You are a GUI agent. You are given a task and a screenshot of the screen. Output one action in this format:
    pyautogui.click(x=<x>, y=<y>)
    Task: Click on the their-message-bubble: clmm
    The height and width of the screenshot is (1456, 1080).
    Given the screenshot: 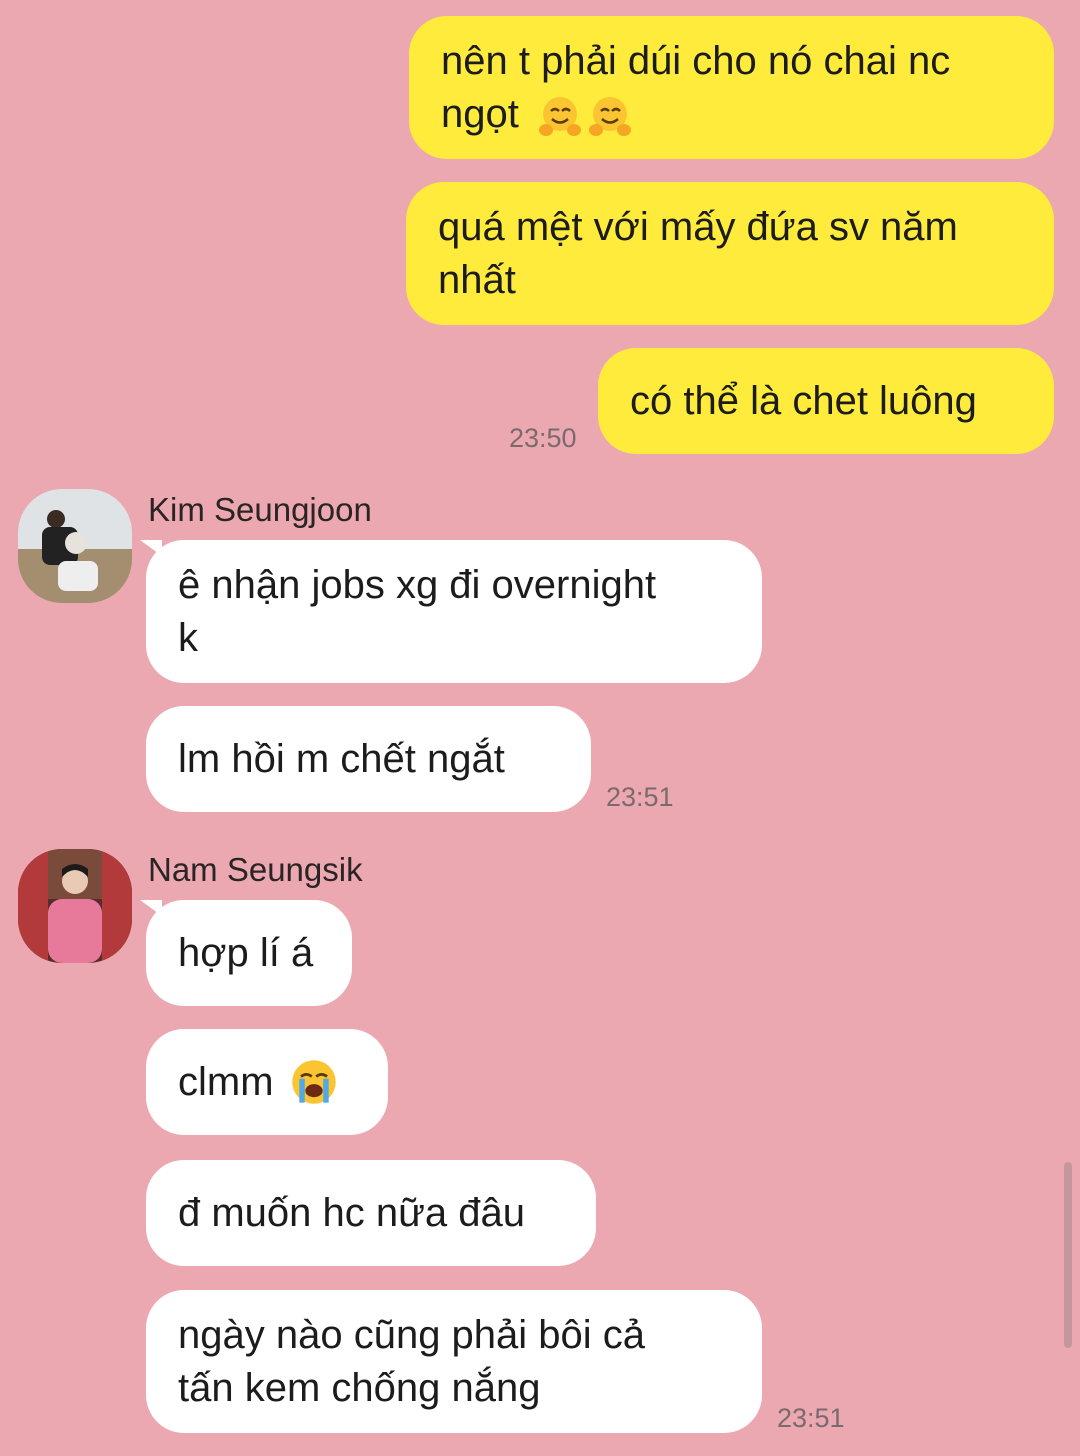 What is the action you would take?
    pyautogui.click(x=267, y=1082)
    